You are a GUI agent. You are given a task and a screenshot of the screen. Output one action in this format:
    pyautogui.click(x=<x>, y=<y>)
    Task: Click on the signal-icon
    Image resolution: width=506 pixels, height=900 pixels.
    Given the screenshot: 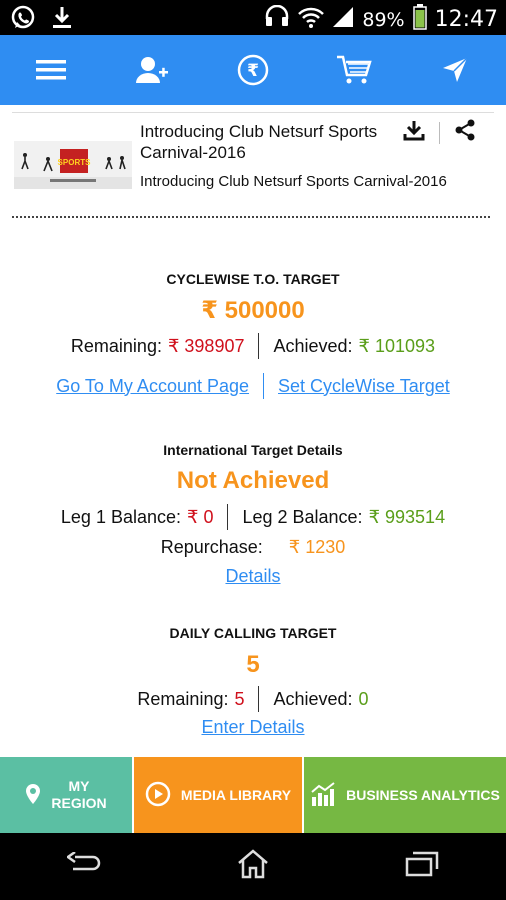 What is the action you would take?
    pyautogui.click(x=343, y=19)
    